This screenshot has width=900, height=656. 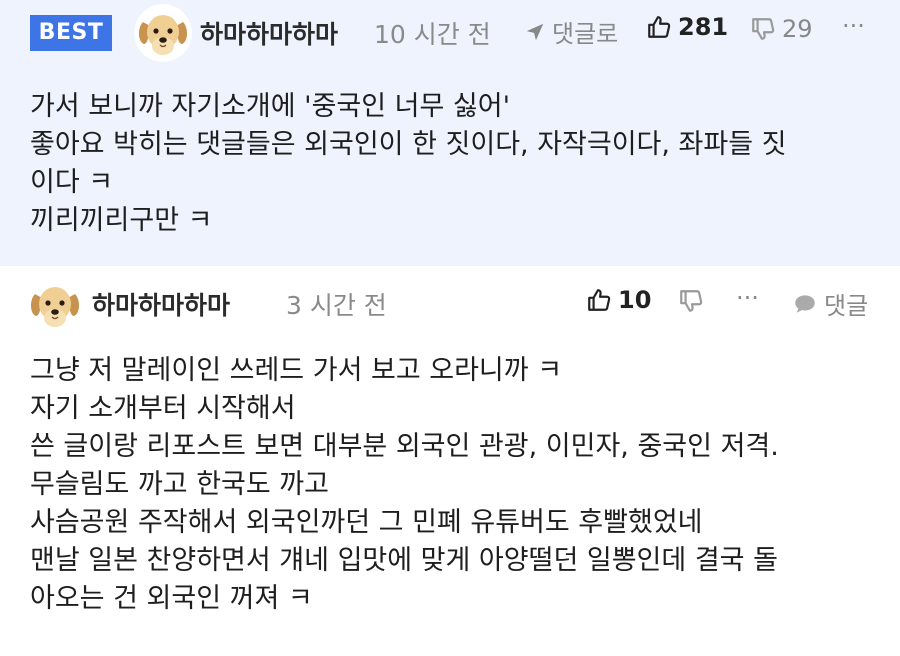 What do you see at coordinates (797, 29) in the screenshot?
I see `dislike-count: 29` at bounding box center [797, 29].